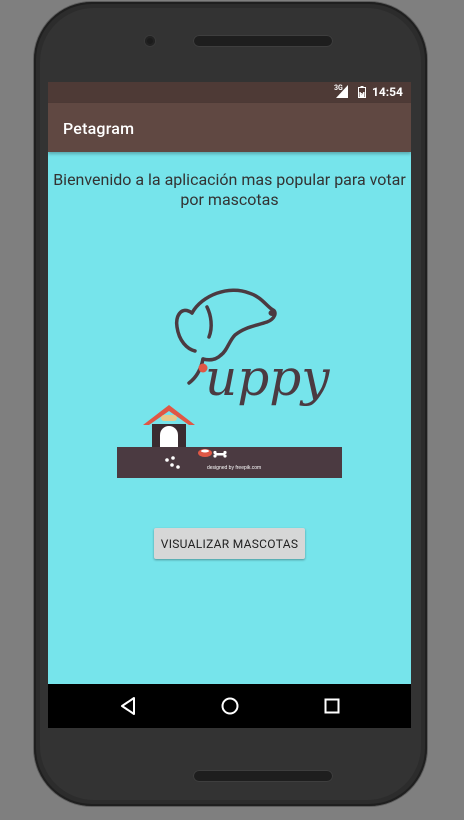 This screenshot has height=820, width=464. Describe the element at coordinates (263, 776) in the screenshot. I see `bottom-speaker` at that location.